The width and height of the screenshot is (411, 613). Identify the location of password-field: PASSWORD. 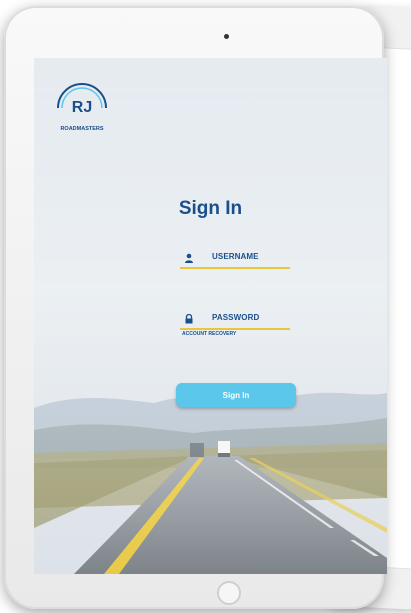
(235, 321).